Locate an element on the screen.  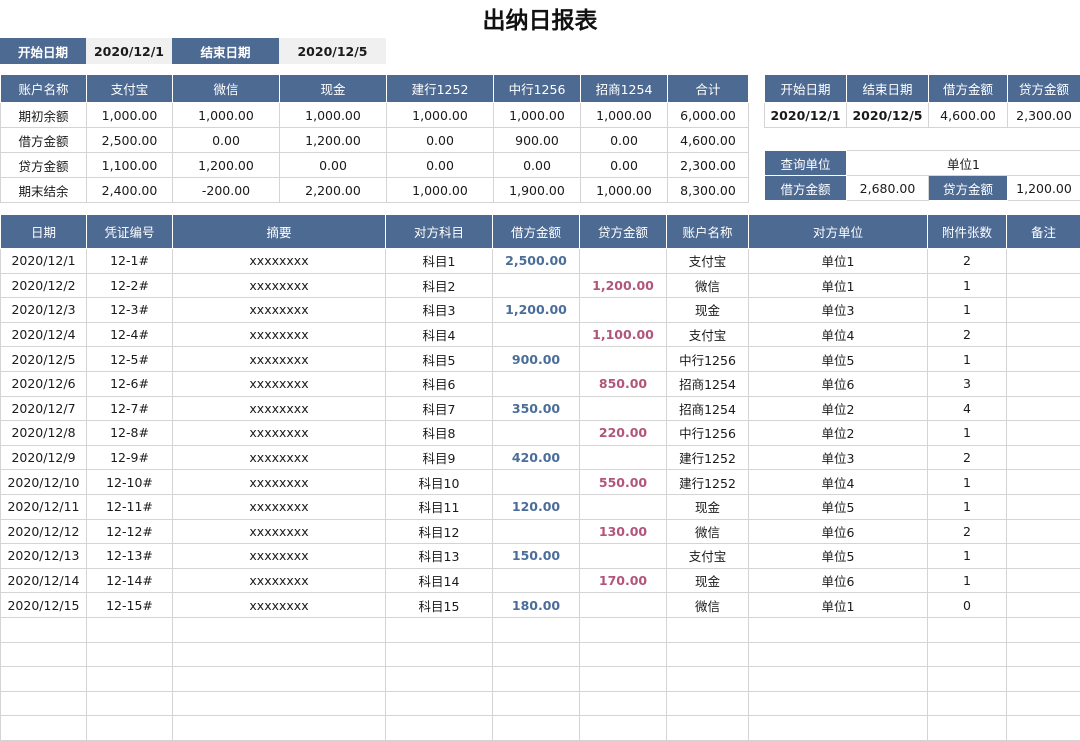
counterparty-cell: 单位1 is located at coordinates (838, 285).